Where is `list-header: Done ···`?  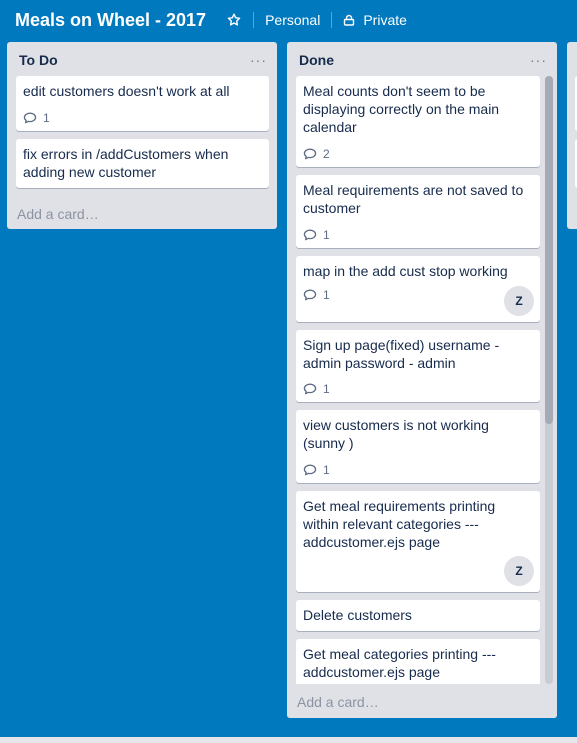
list-header: Done ··· is located at coordinates (422, 60).